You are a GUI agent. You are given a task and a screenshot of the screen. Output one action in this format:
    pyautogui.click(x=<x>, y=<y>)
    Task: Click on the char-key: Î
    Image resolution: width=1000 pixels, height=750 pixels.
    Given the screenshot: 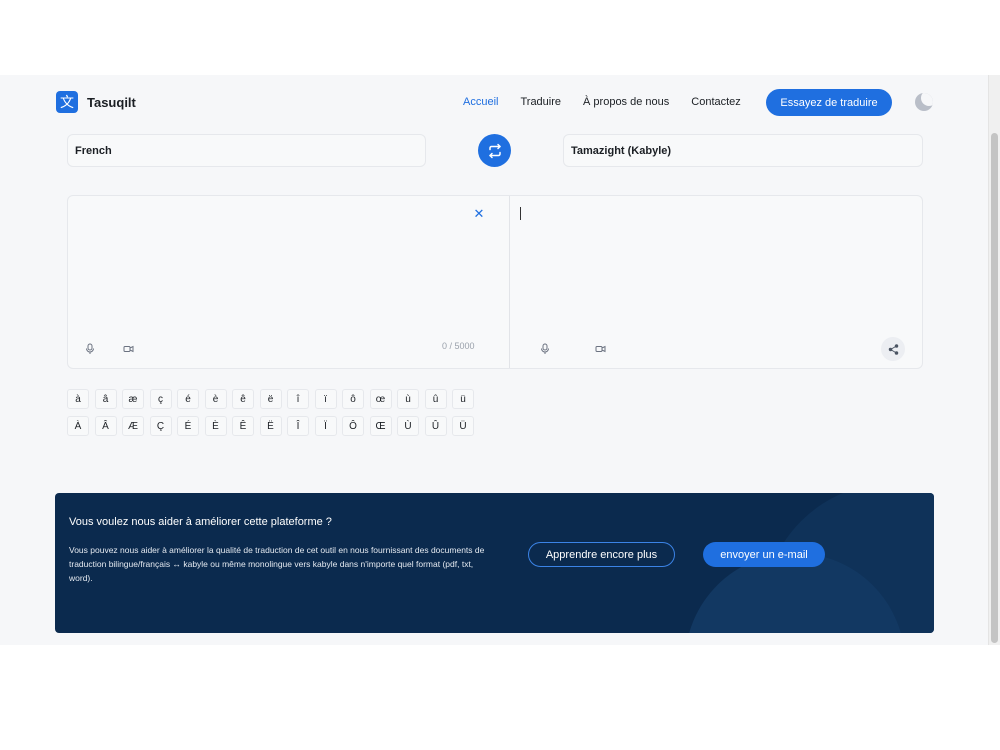 What is the action you would take?
    pyautogui.click(x=298, y=426)
    